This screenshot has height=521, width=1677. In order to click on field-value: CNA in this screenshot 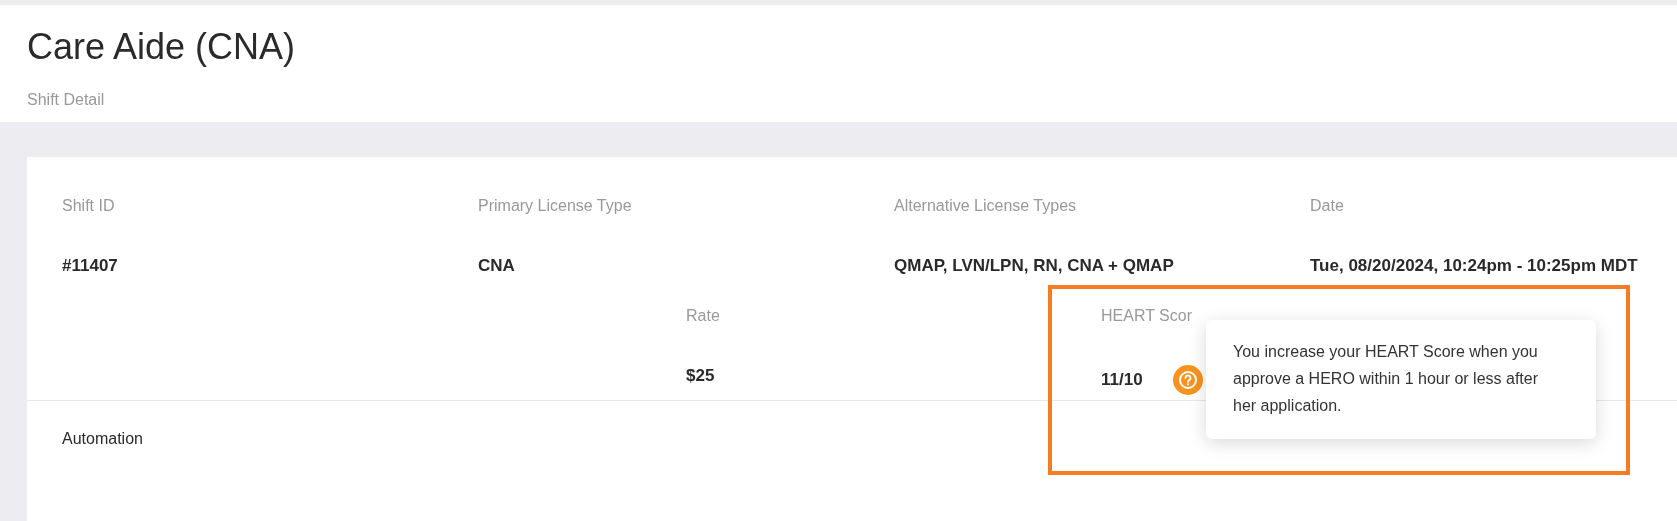, I will do `click(497, 266)`.